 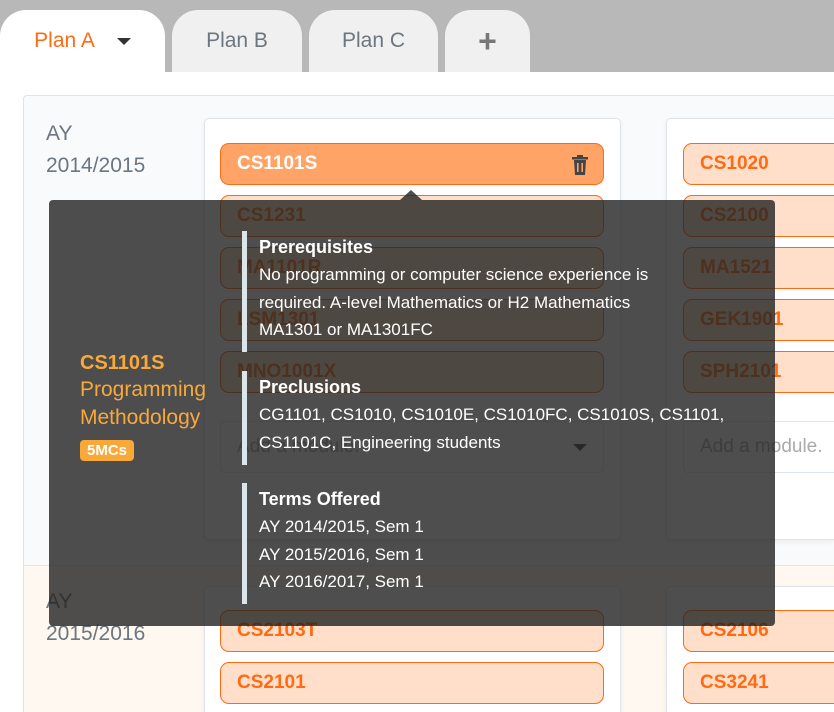 I want to click on module-item: CS2100, so click(x=758, y=216).